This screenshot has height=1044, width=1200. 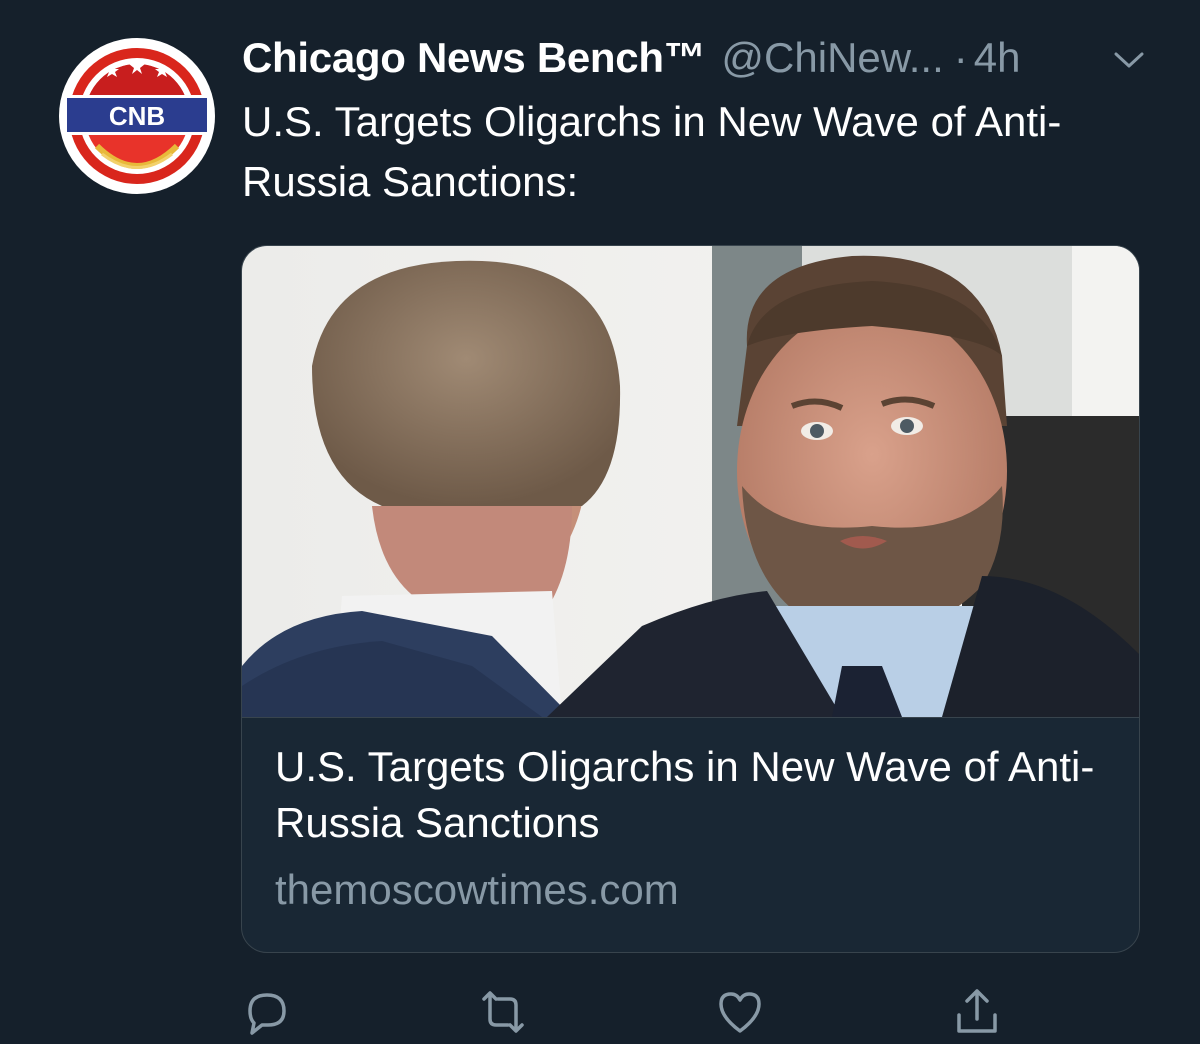 What do you see at coordinates (474, 58) in the screenshot?
I see `display-name: Chicago News Bench™` at bounding box center [474, 58].